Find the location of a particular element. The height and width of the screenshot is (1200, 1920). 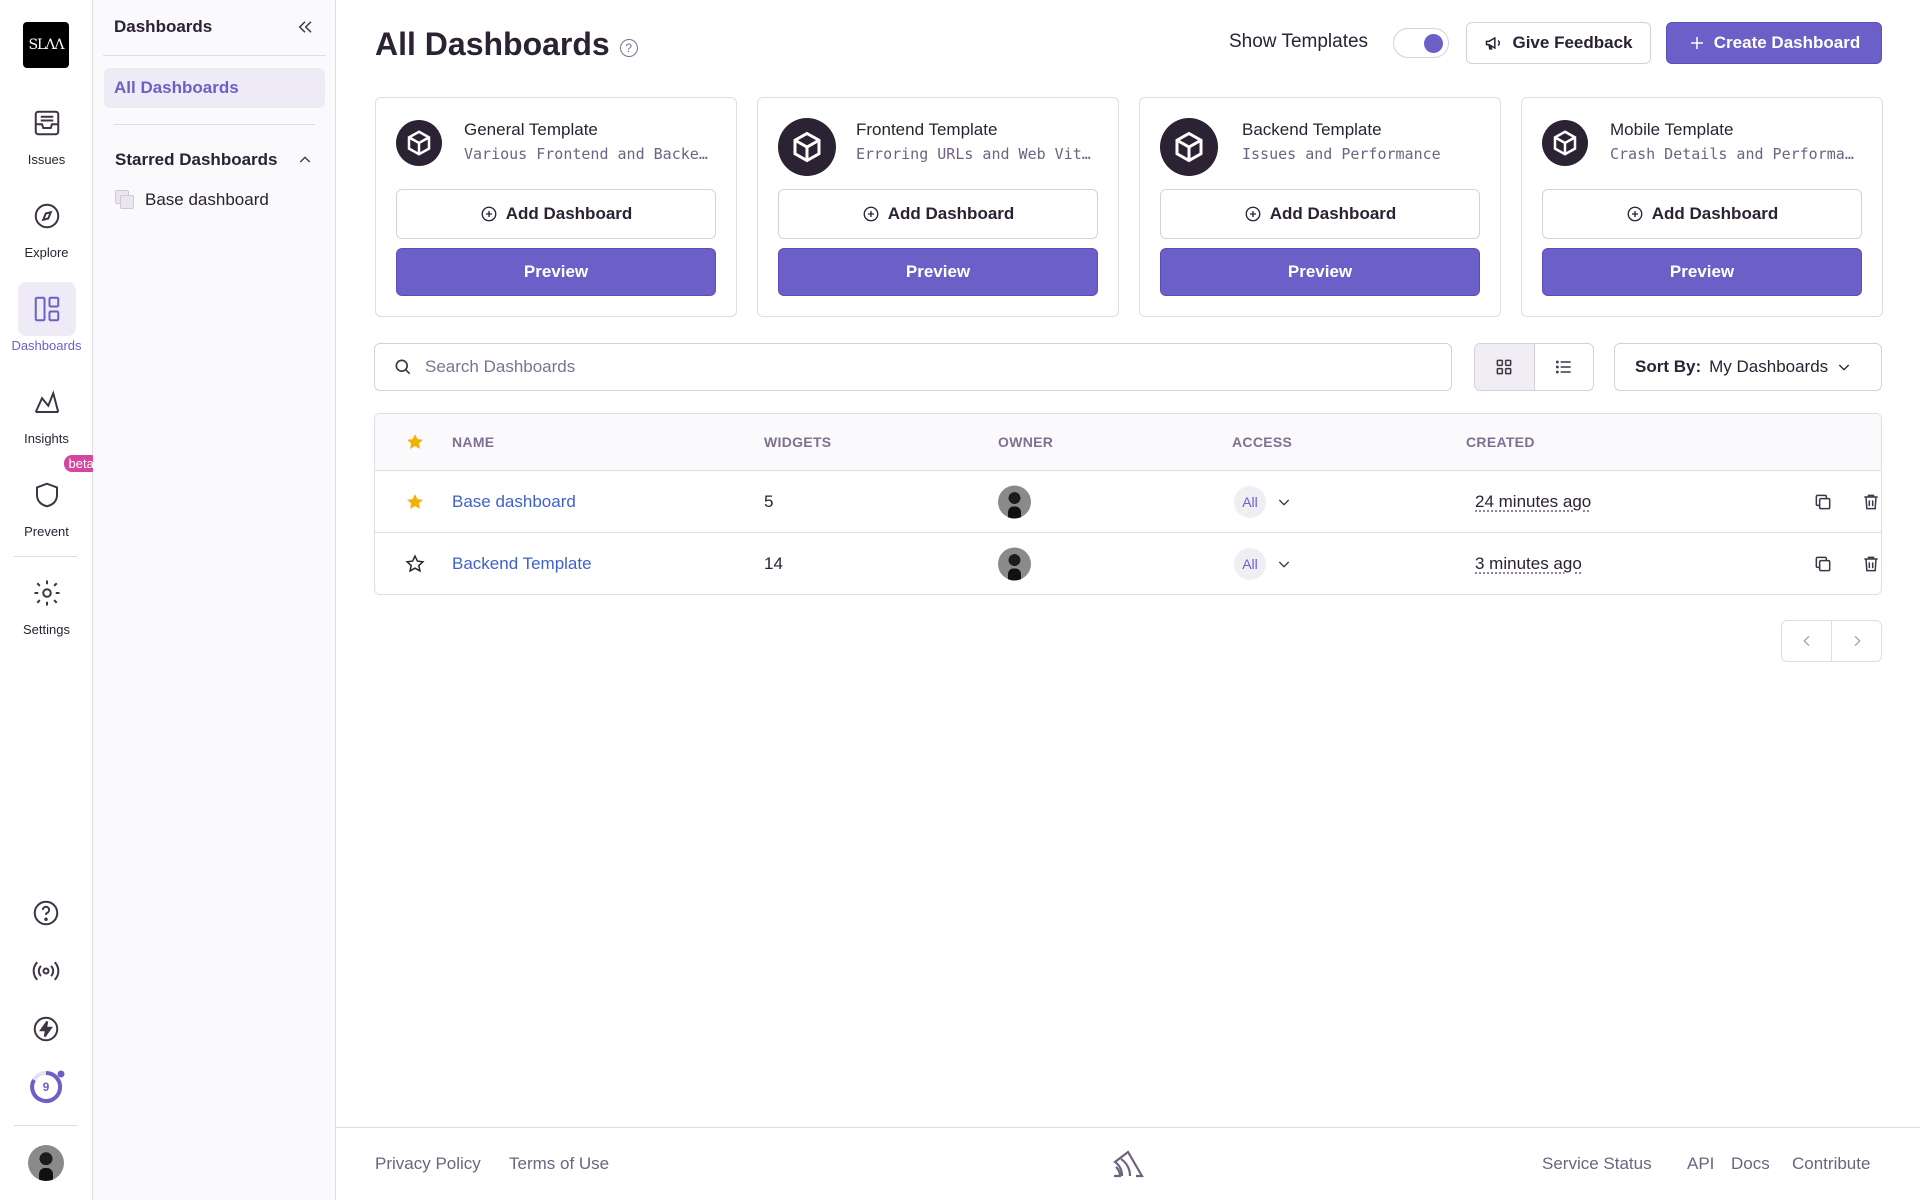

search-bar is located at coordinates (913, 367).